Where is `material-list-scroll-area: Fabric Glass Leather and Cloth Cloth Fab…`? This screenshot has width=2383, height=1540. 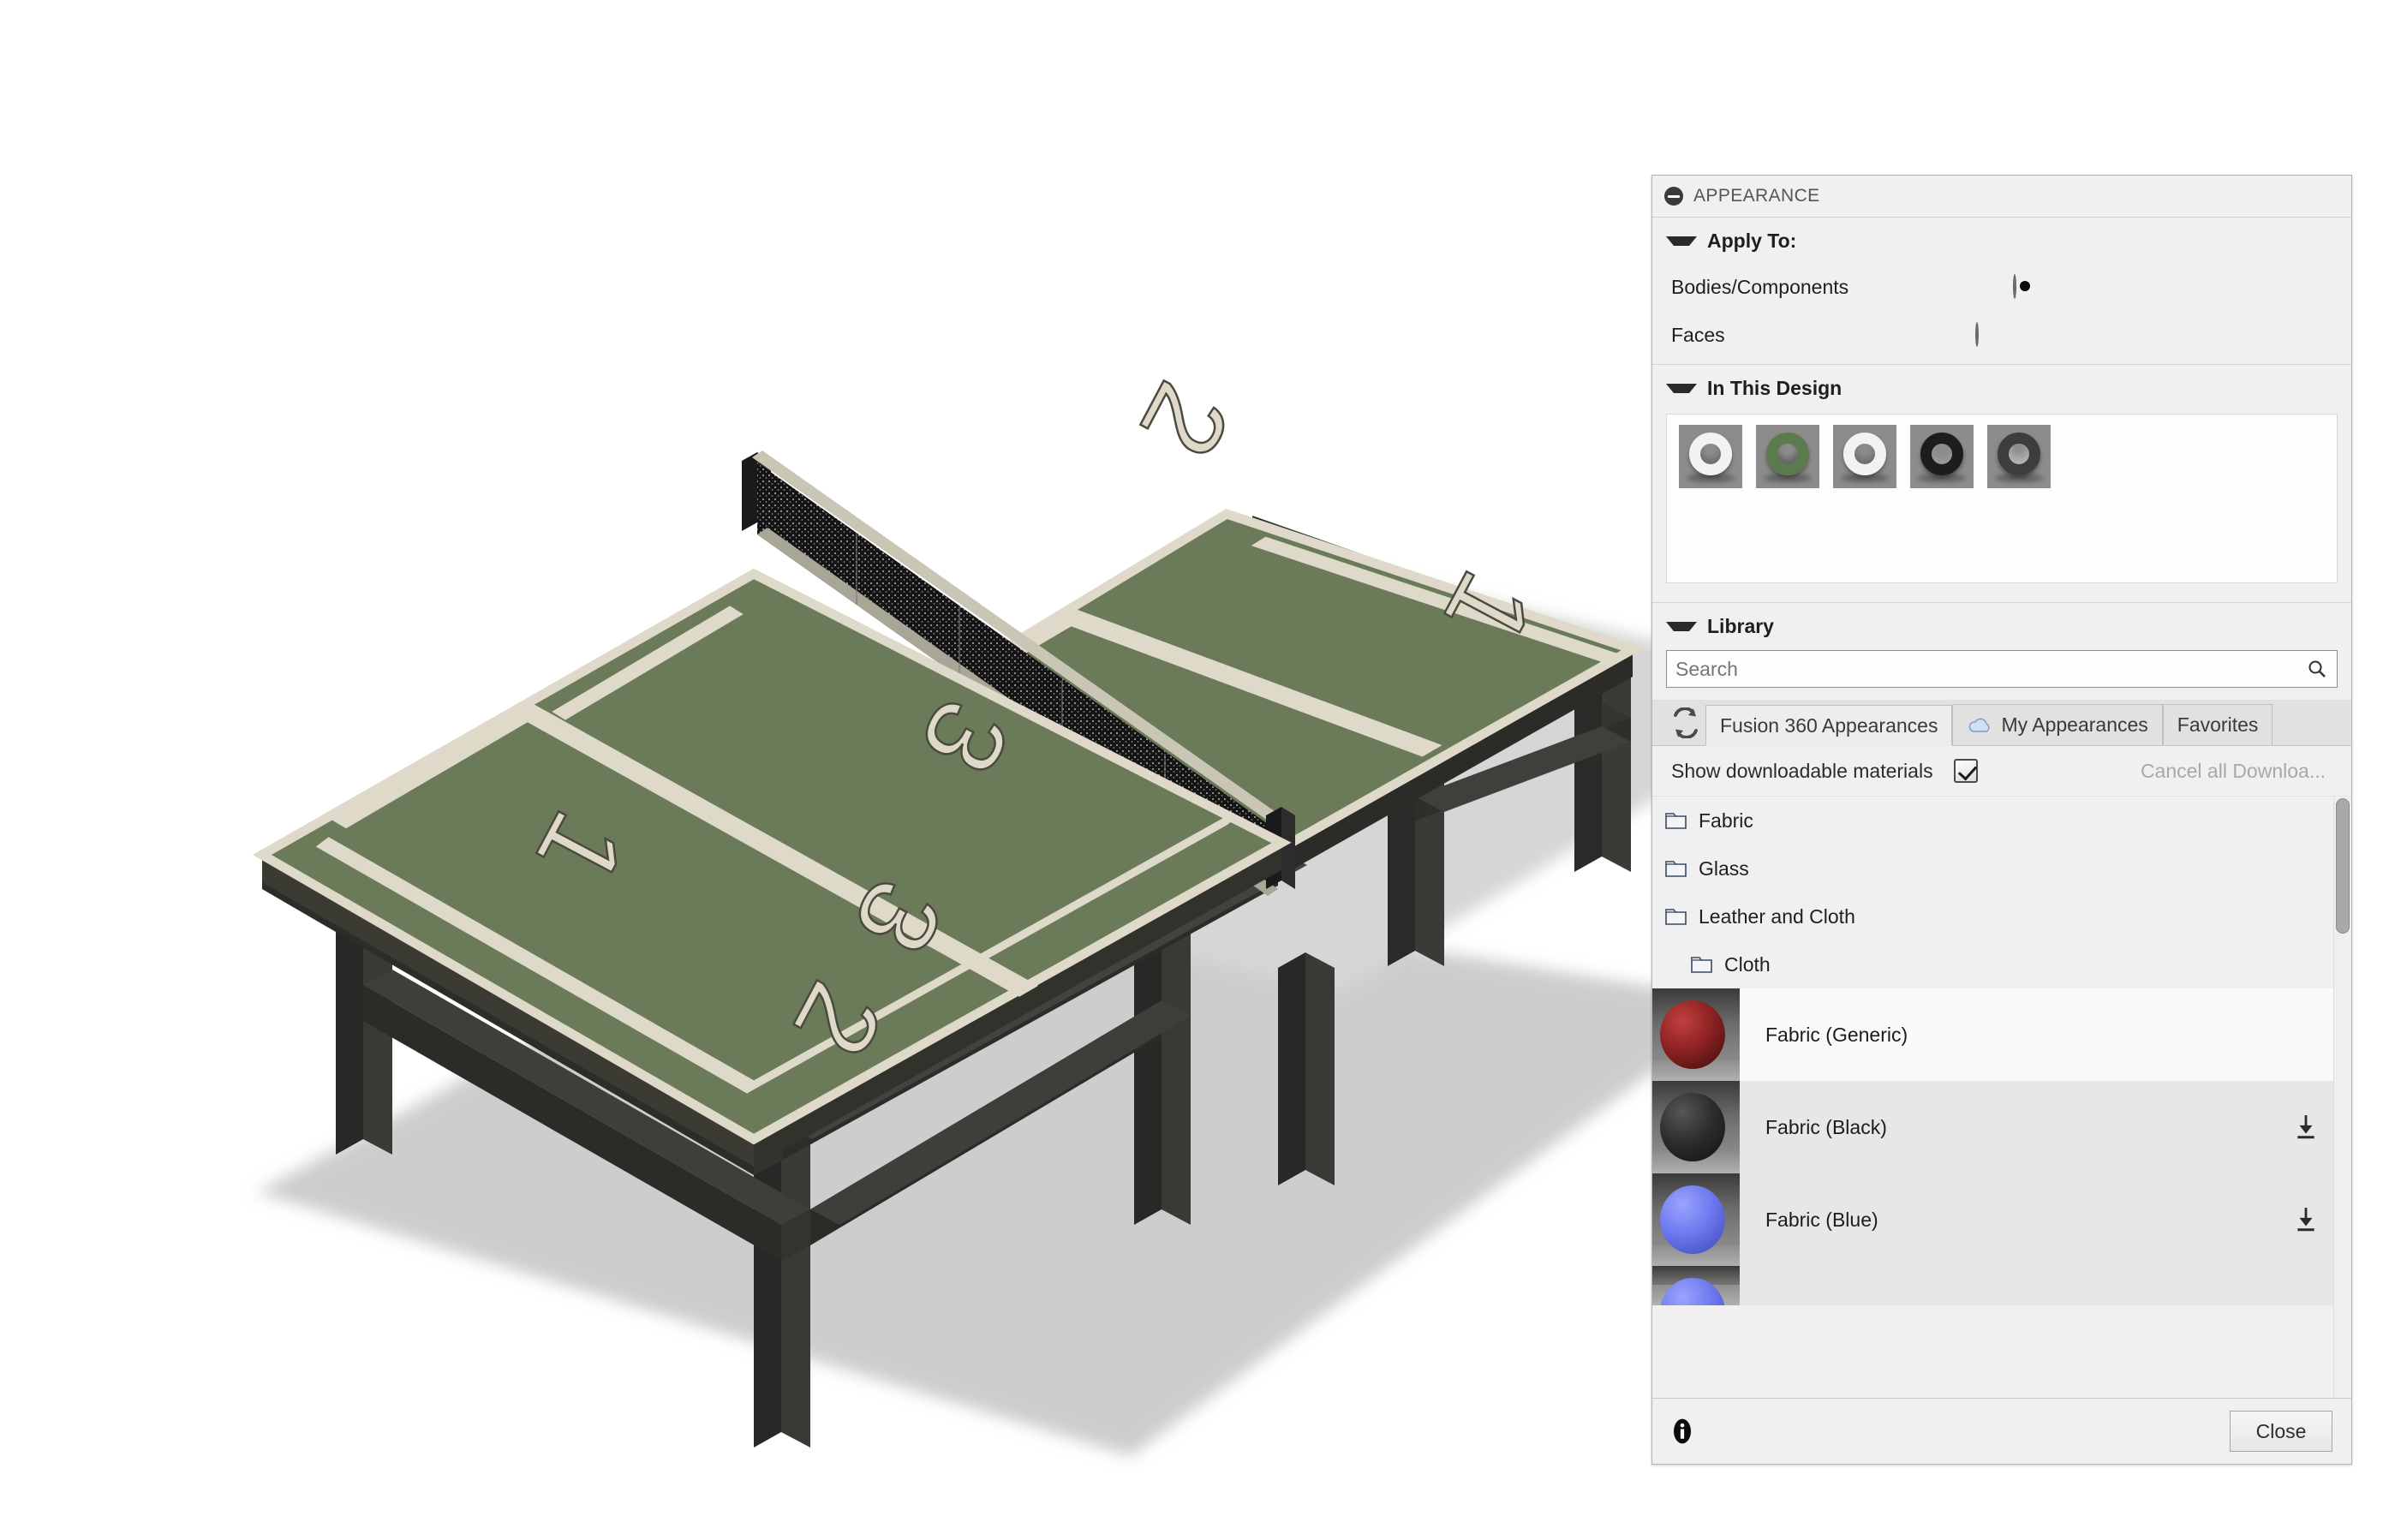 material-list-scroll-area: Fabric Glass Leather and Cloth Cloth Fab… is located at coordinates (2001, 1097).